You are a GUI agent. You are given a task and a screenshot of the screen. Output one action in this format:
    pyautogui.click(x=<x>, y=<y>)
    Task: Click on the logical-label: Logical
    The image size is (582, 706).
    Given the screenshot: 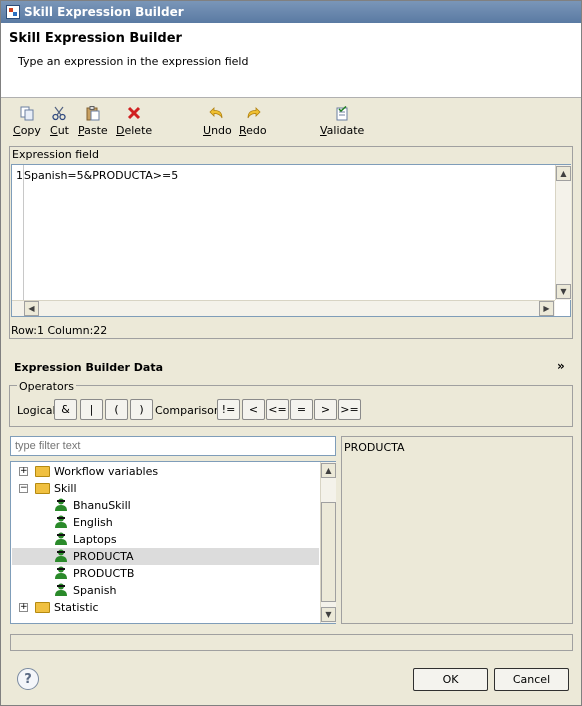 What is the action you would take?
    pyautogui.click(x=36, y=410)
    